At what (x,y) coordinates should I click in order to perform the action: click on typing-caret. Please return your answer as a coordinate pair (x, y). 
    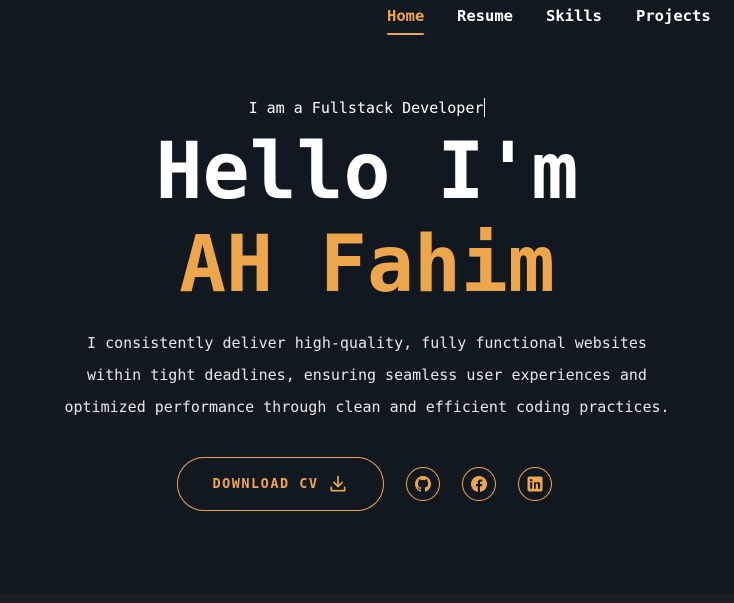
    Looking at the image, I should click on (485, 107).